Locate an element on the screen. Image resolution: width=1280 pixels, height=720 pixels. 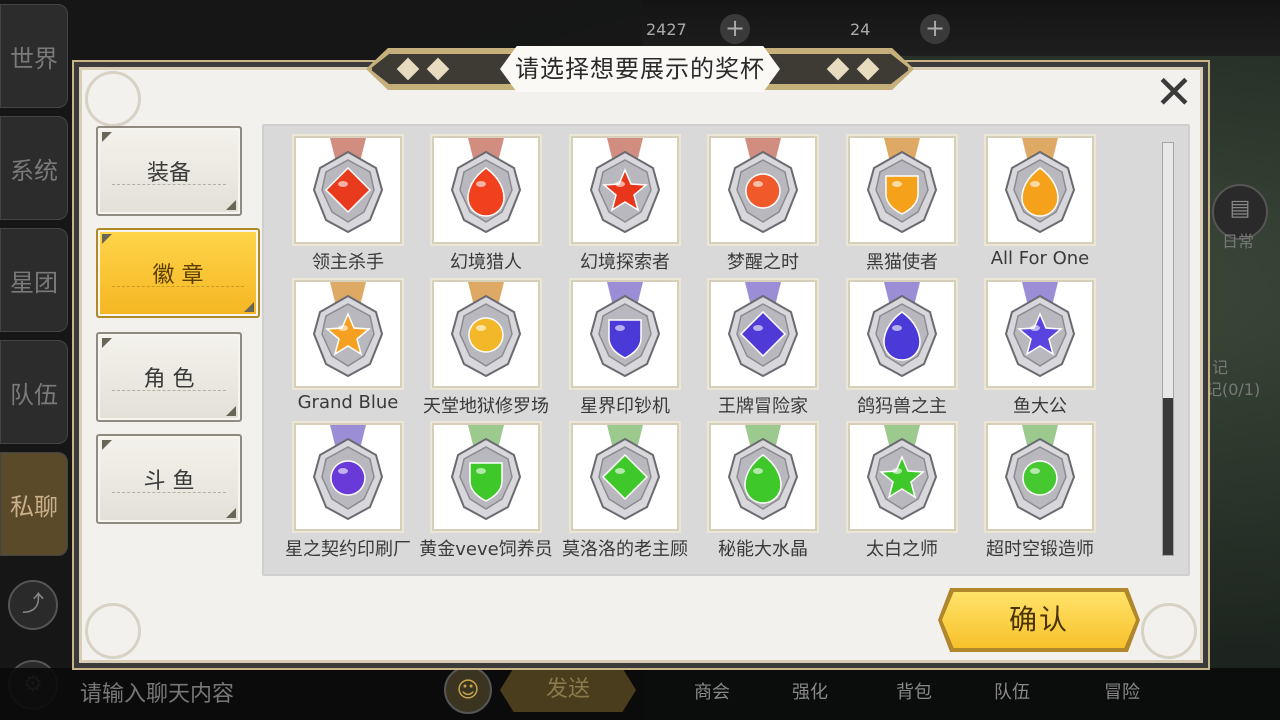
trophy-item: 王牌冒险家 is located at coordinates (747, 342).